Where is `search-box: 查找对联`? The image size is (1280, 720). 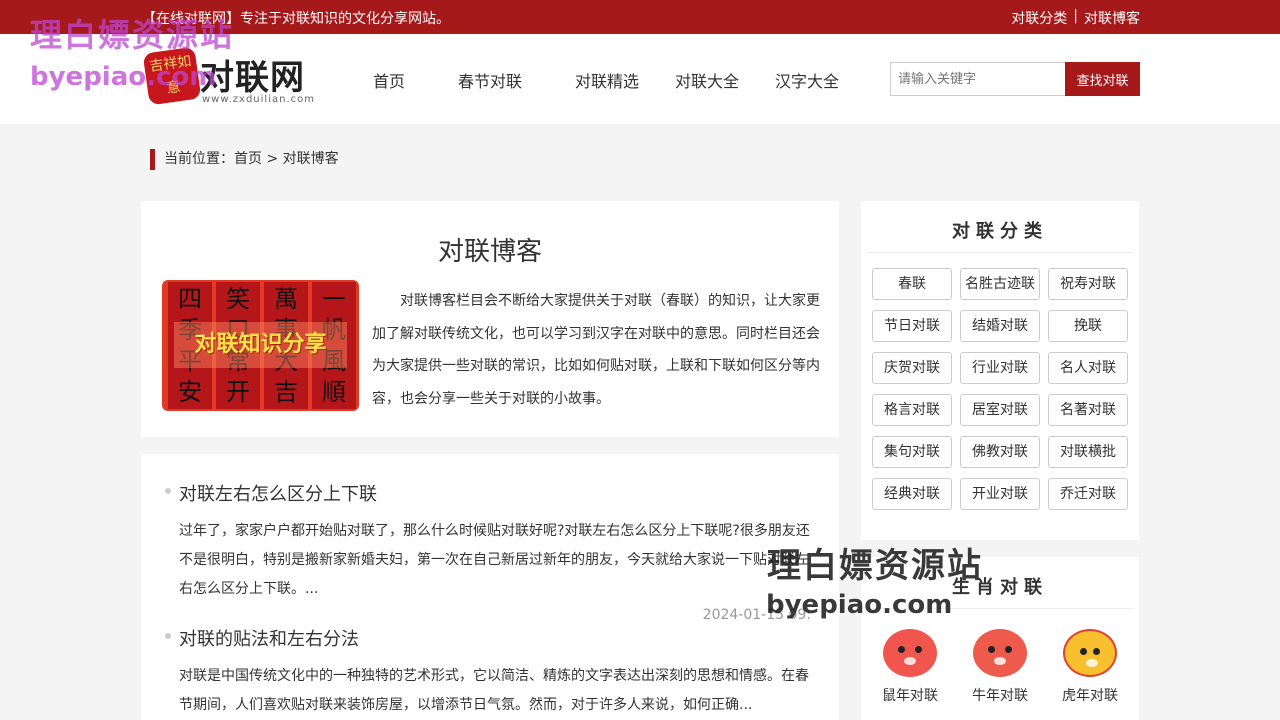
search-box: 查找对联 is located at coordinates (1015, 79).